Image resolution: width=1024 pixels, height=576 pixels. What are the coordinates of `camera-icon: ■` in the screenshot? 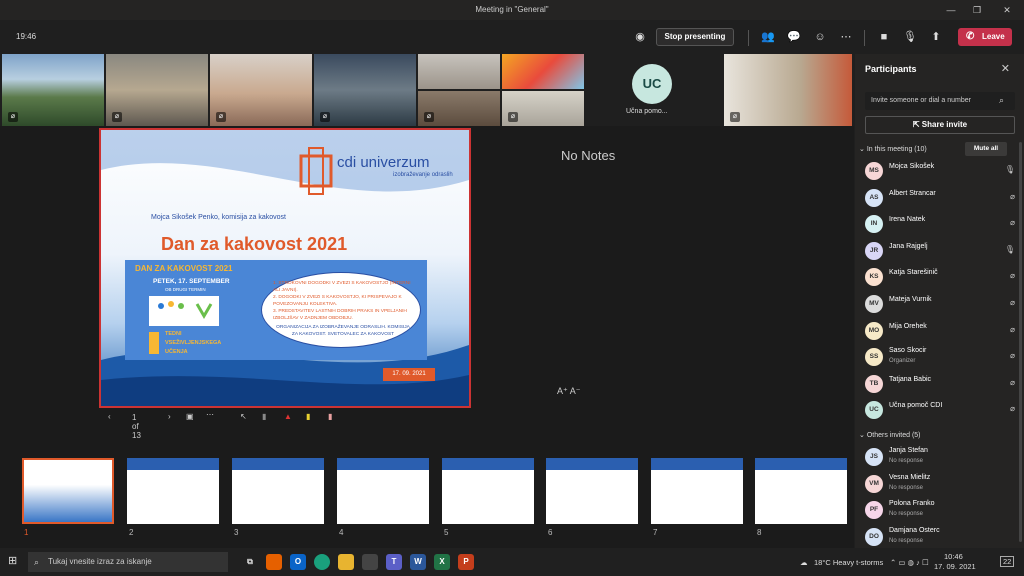 It's located at (884, 37).